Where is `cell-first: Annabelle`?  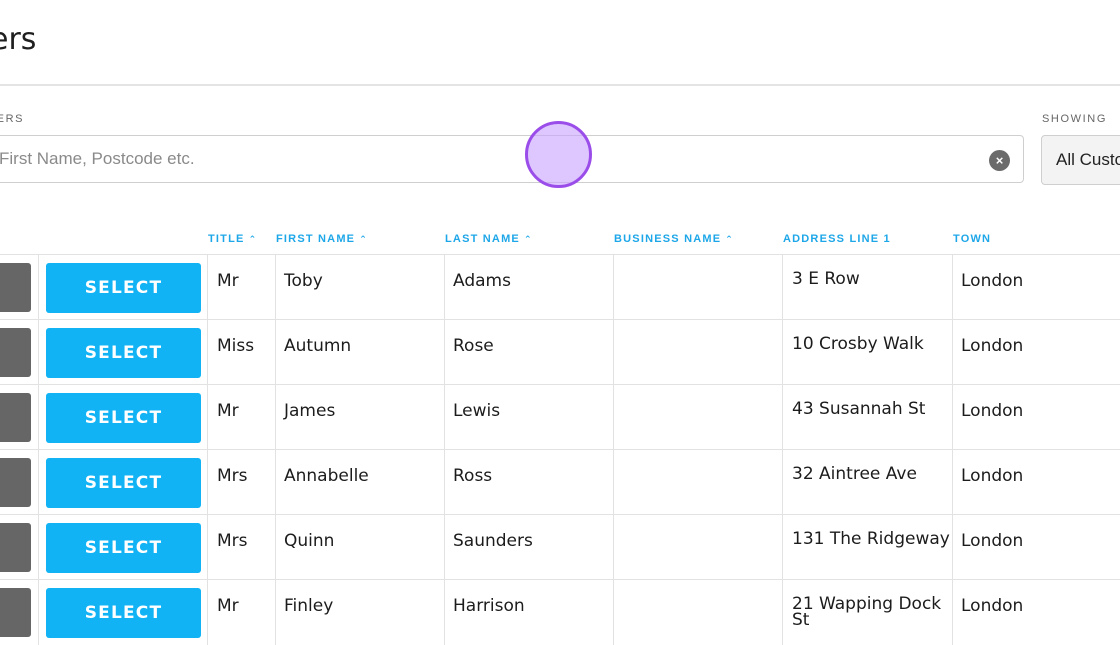 cell-first: Annabelle is located at coordinates (326, 476).